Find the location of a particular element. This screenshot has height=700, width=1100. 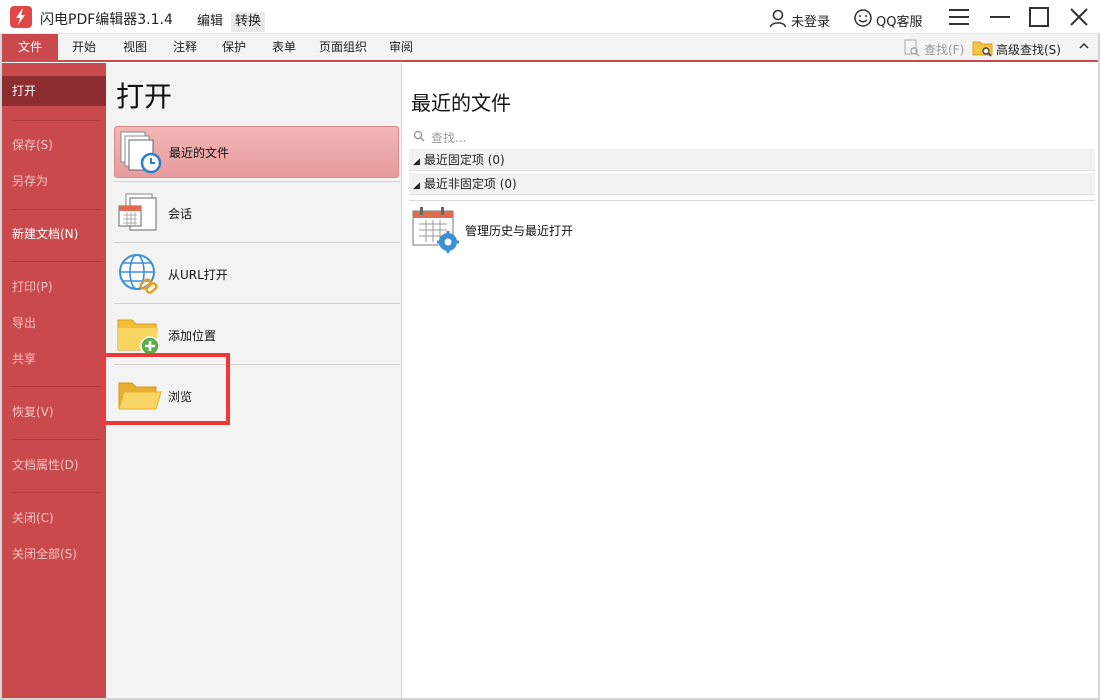

recent-divider is located at coordinates (752, 200).